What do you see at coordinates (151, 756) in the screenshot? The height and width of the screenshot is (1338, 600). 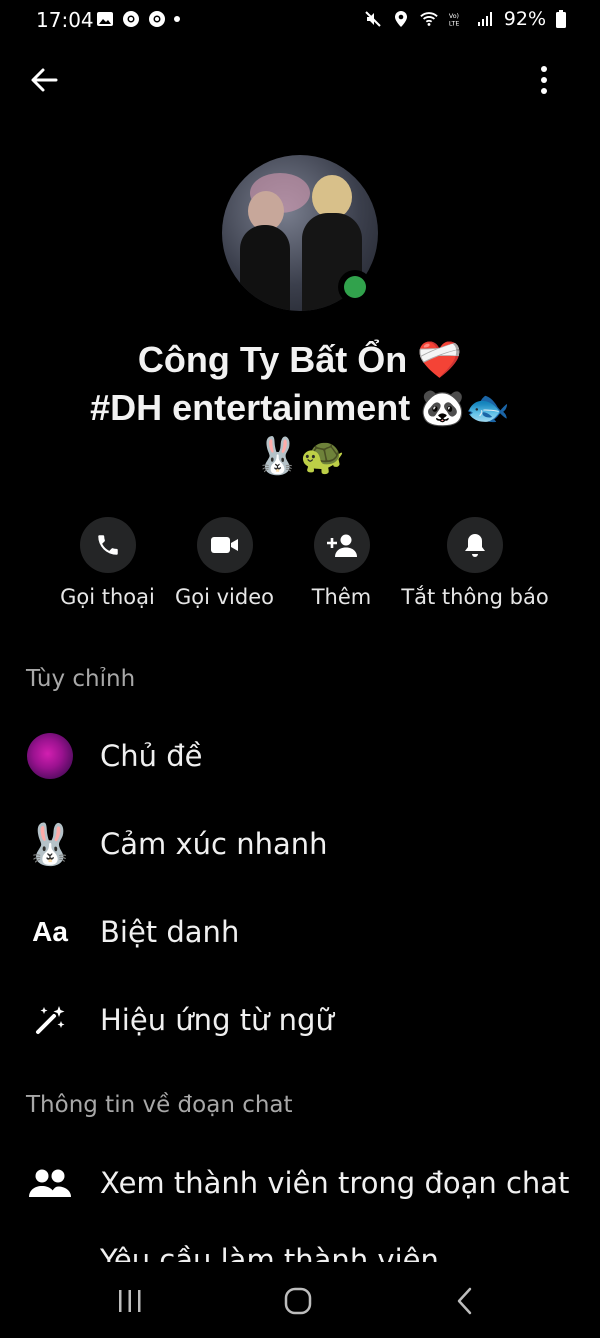 I see `theme-label: Chủ đề` at bounding box center [151, 756].